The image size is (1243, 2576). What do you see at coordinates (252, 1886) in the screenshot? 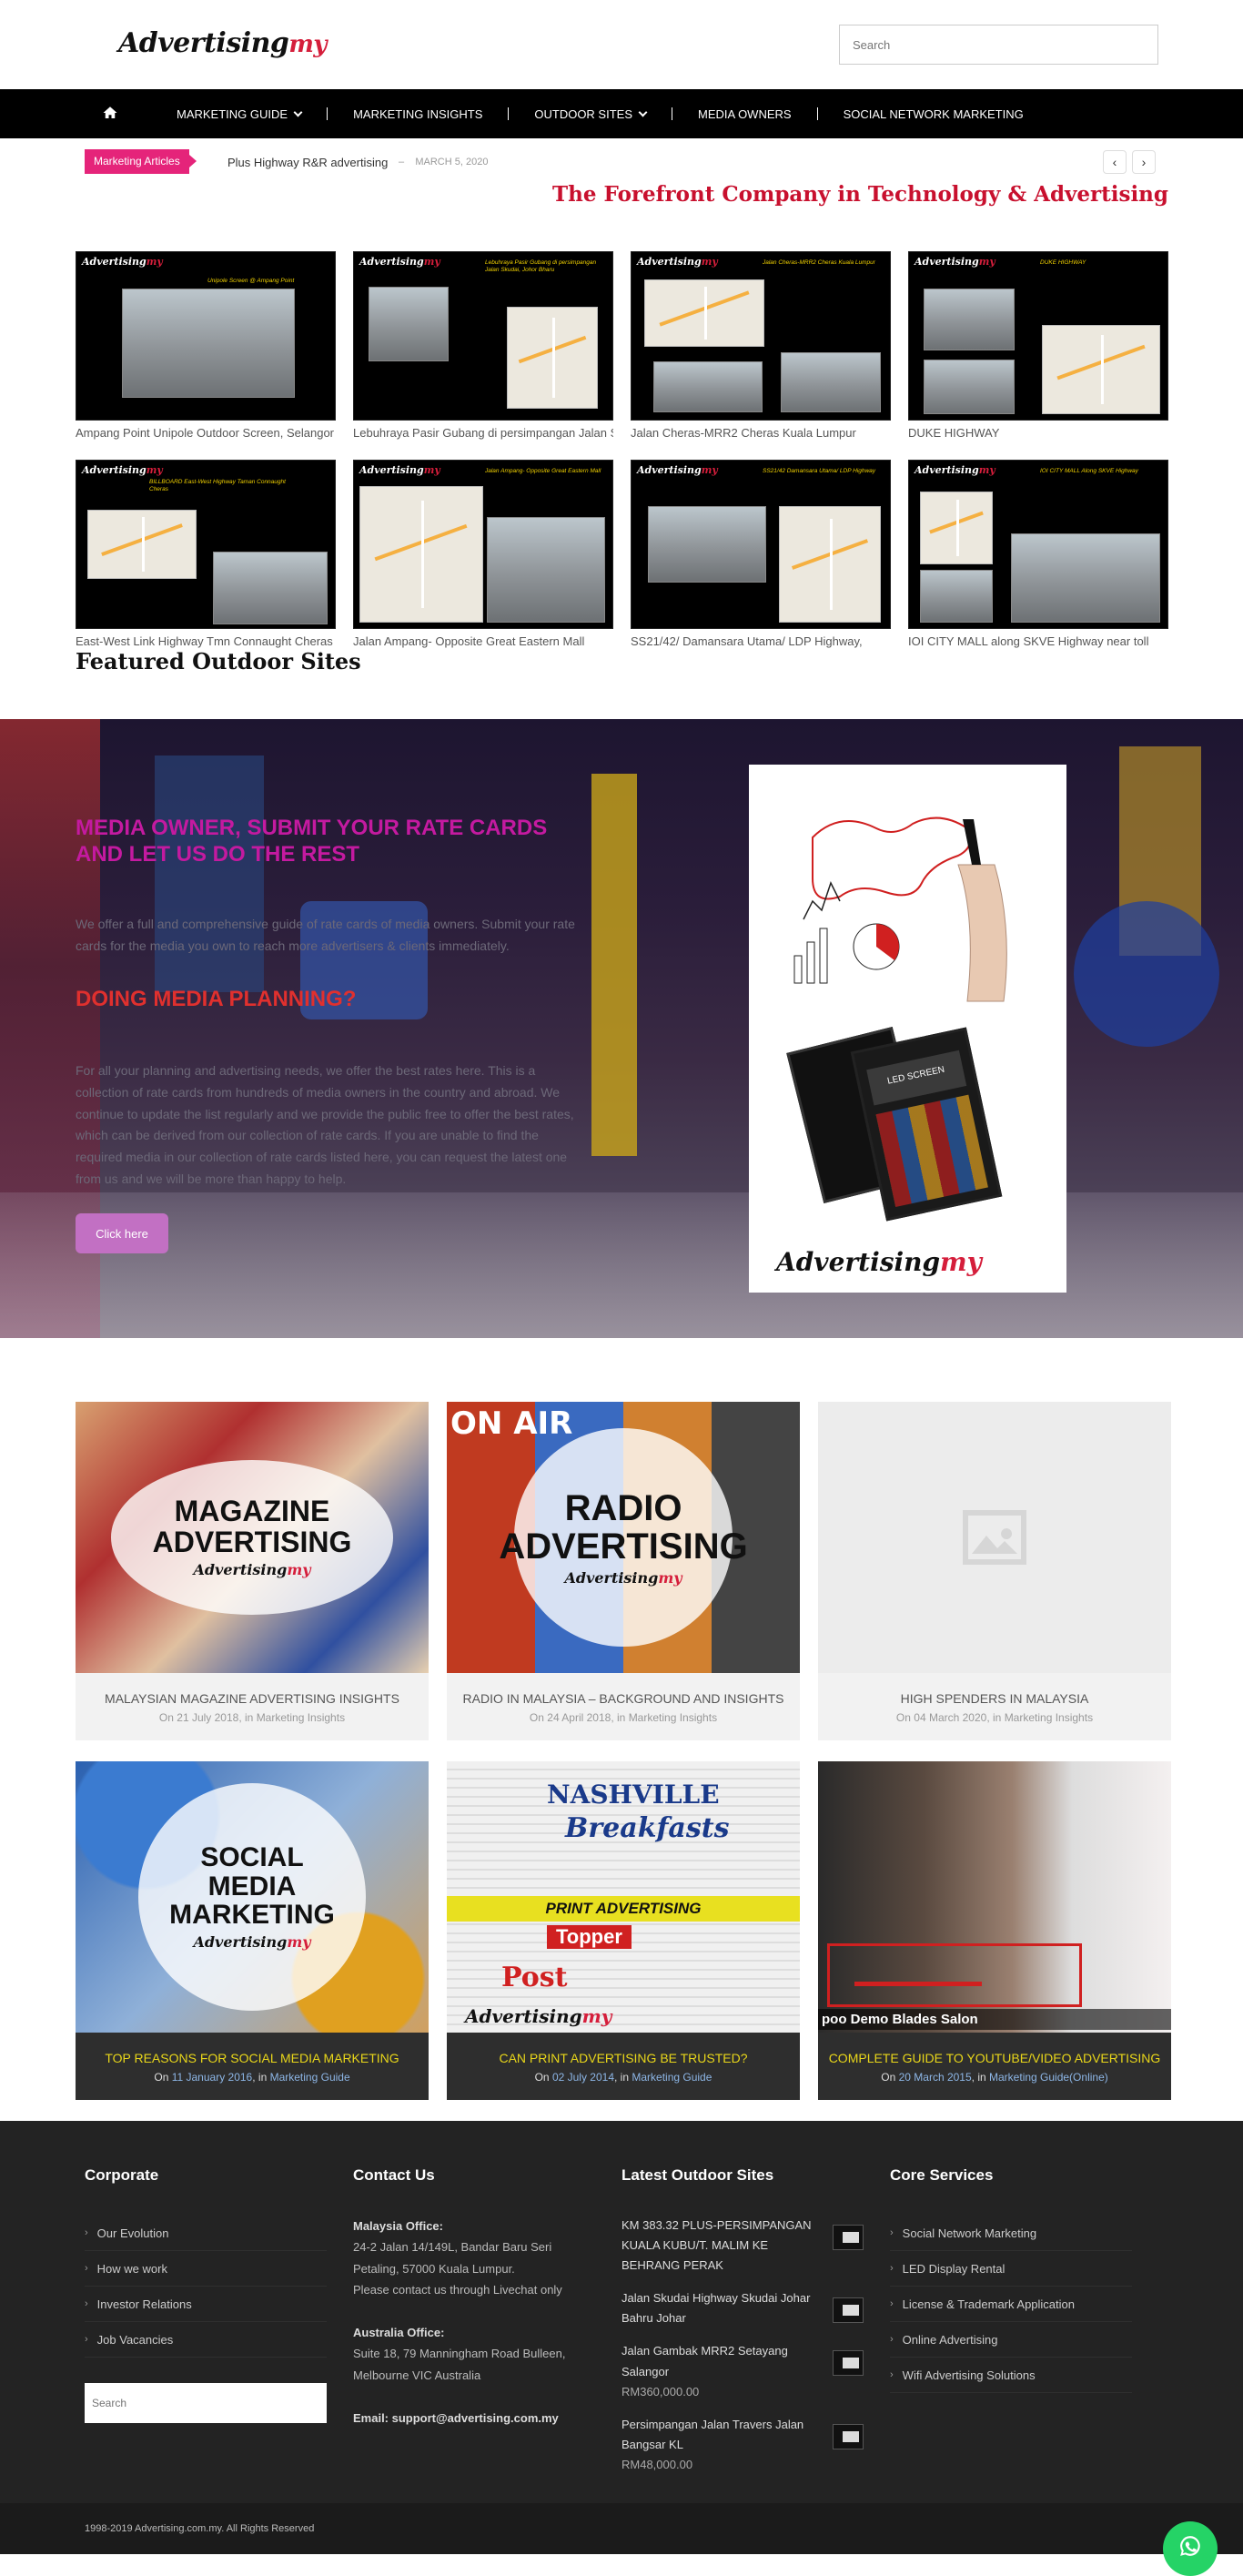
I see `overlay-text: SOCIAL MEDIA MARKETING` at bounding box center [252, 1886].